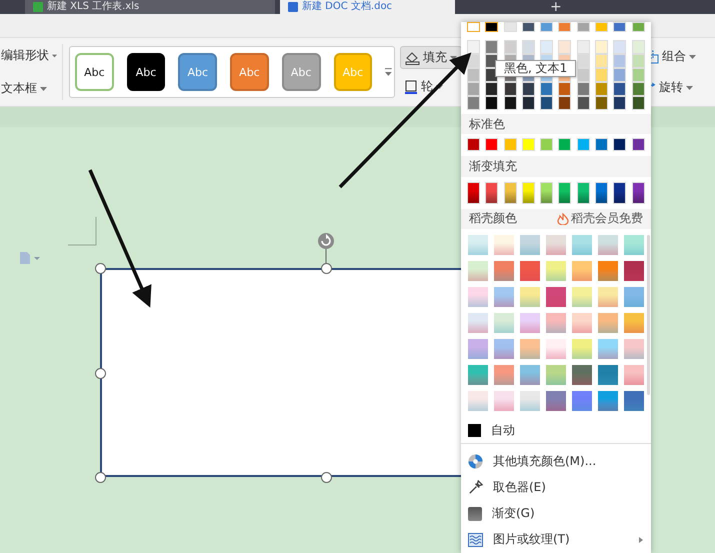  I want to click on tooltip: 黑色, 文本1, so click(535, 68).